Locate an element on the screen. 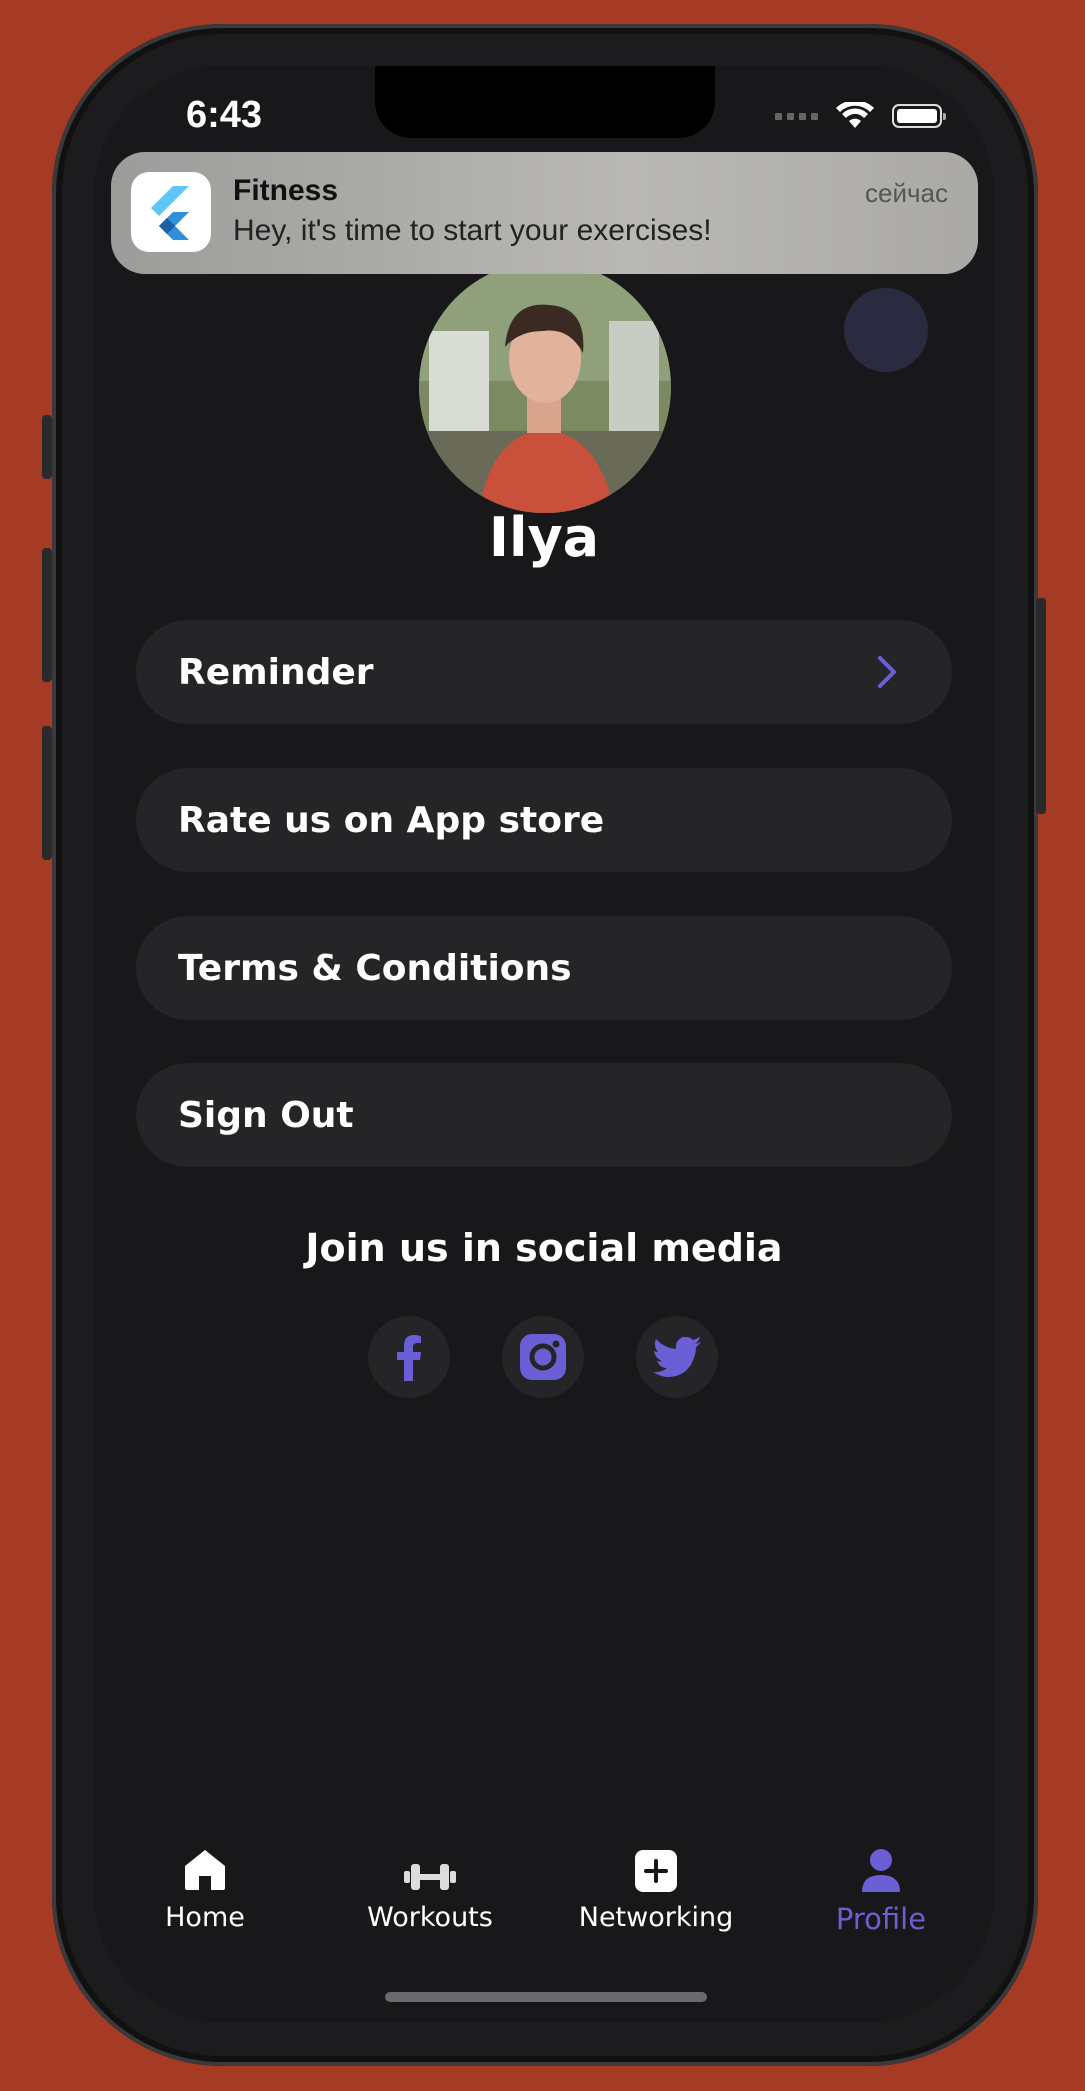 This screenshot has height=2091, width=1085. tab-label: Networking is located at coordinates (656, 1917).